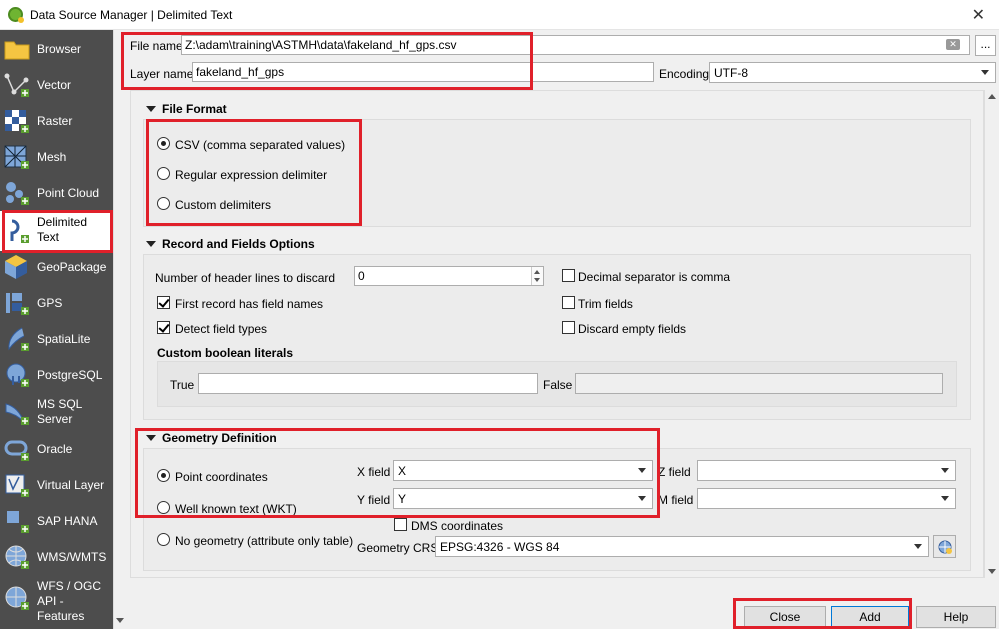 Image resolution: width=999 pixels, height=629 pixels. What do you see at coordinates (674, 472) in the screenshot?
I see `z-field-label: Z field` at bounding box center [674, 472].